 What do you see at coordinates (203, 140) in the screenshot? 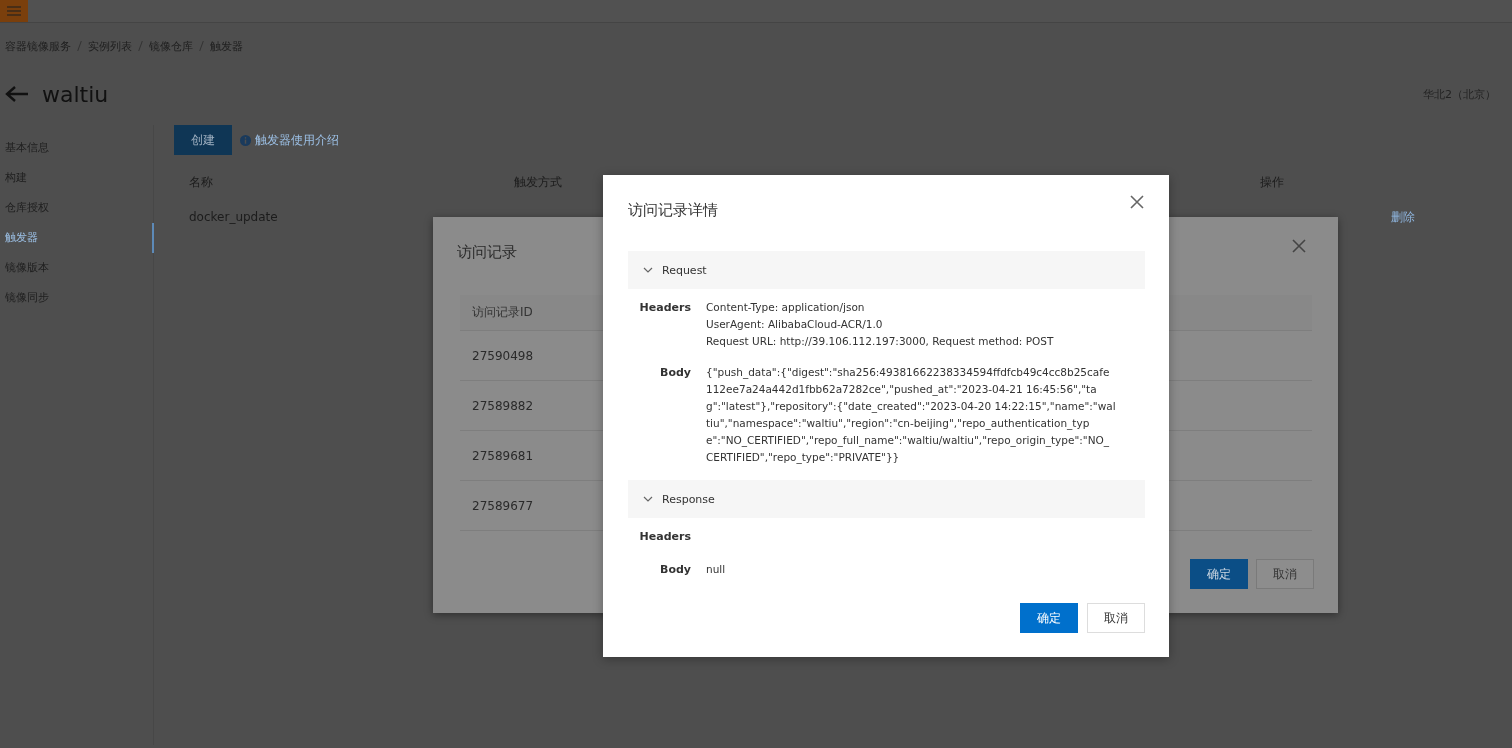
I see `create-button: 创建` at bounding box center [203, 140].